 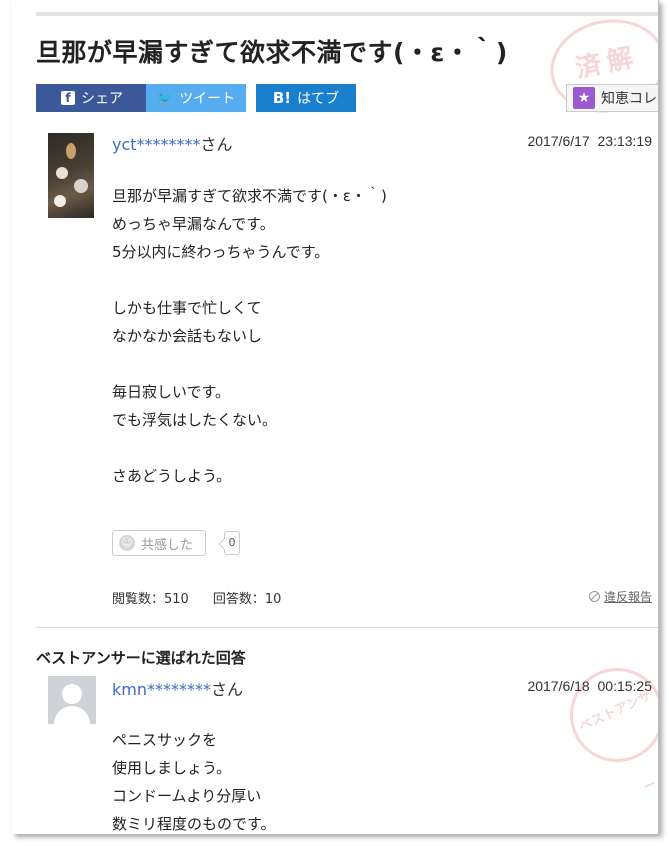 I want to click on questioner-id: yct********, so click(x=156, y=144).